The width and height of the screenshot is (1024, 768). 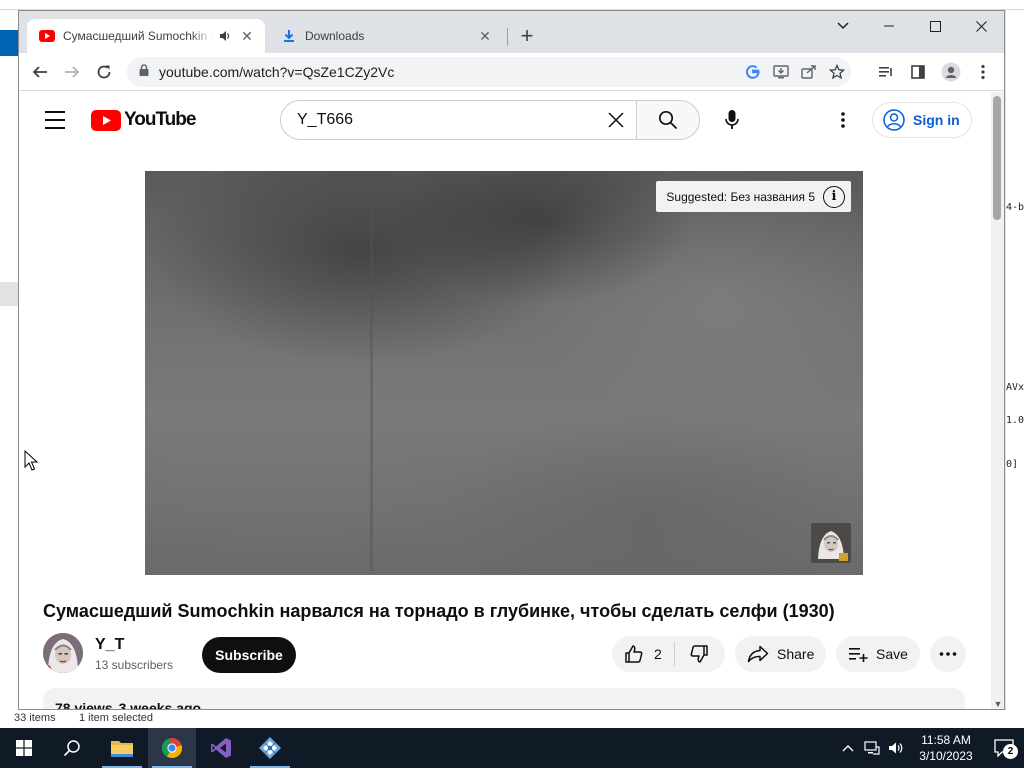 I want to click on account-circle-icon, so click(x=894, y=120).